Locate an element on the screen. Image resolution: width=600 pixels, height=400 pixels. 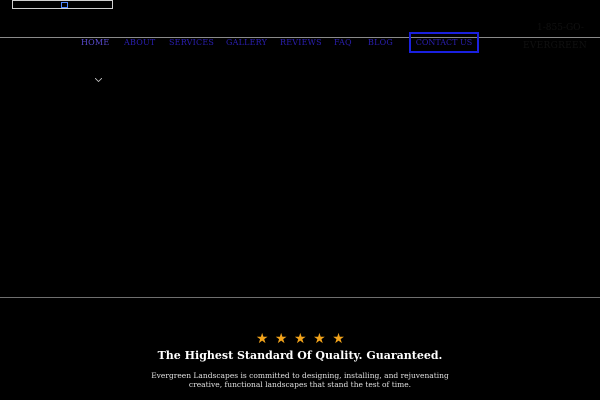
rating-stars: ★ ★ ★ ★ ★ is located at coordinates (300, 337).